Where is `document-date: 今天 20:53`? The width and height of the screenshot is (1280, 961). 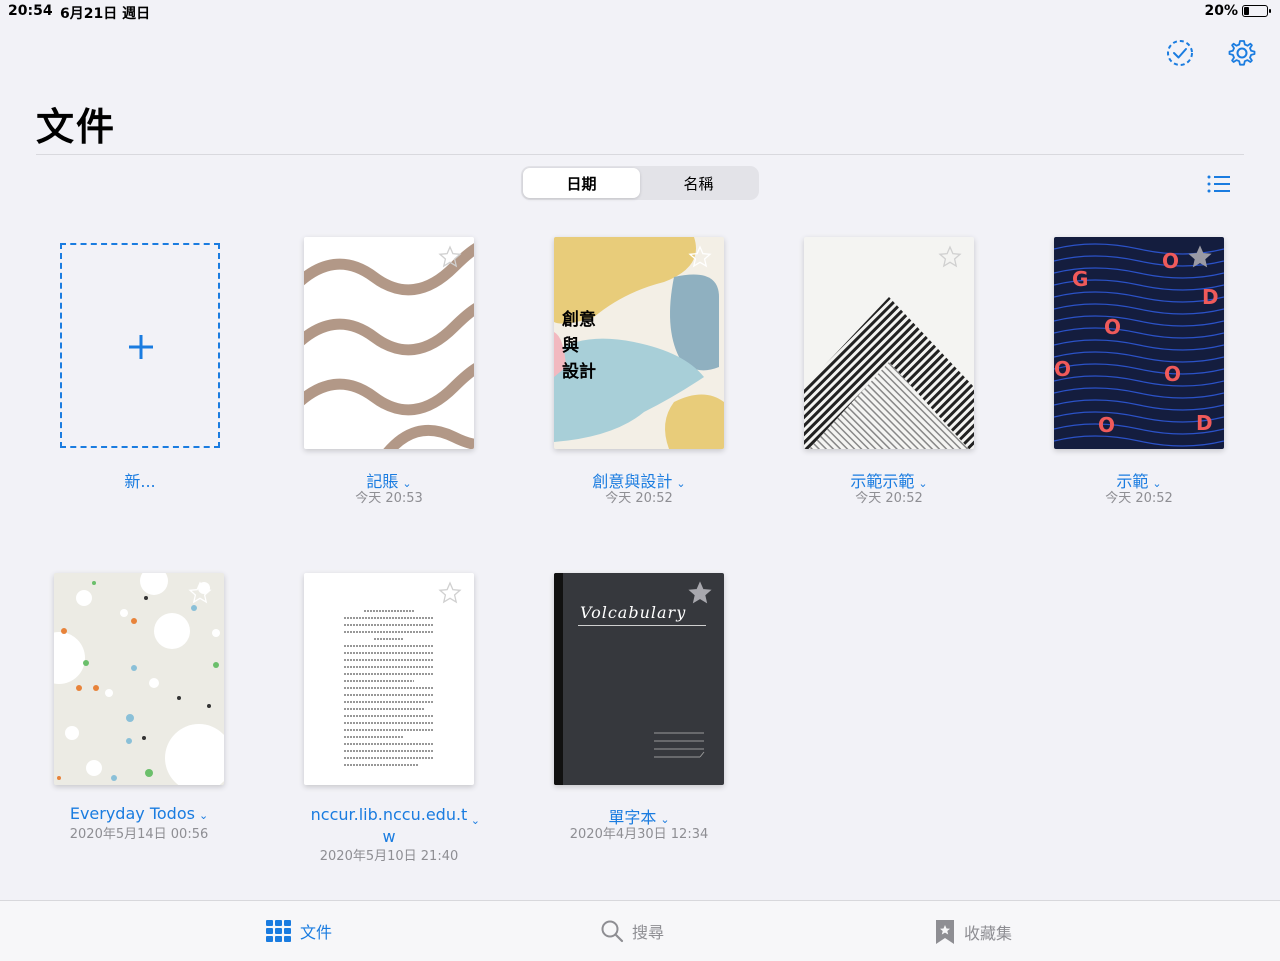 document-date: 今天 20:53 is located at coordinates (389, 498).